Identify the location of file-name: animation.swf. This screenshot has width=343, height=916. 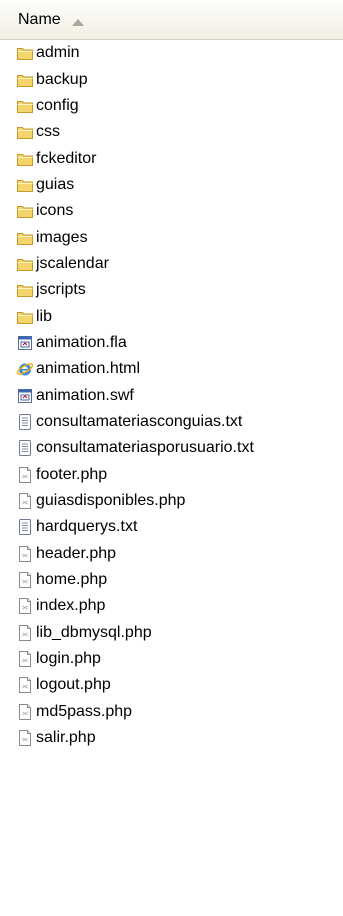
(85, 395).